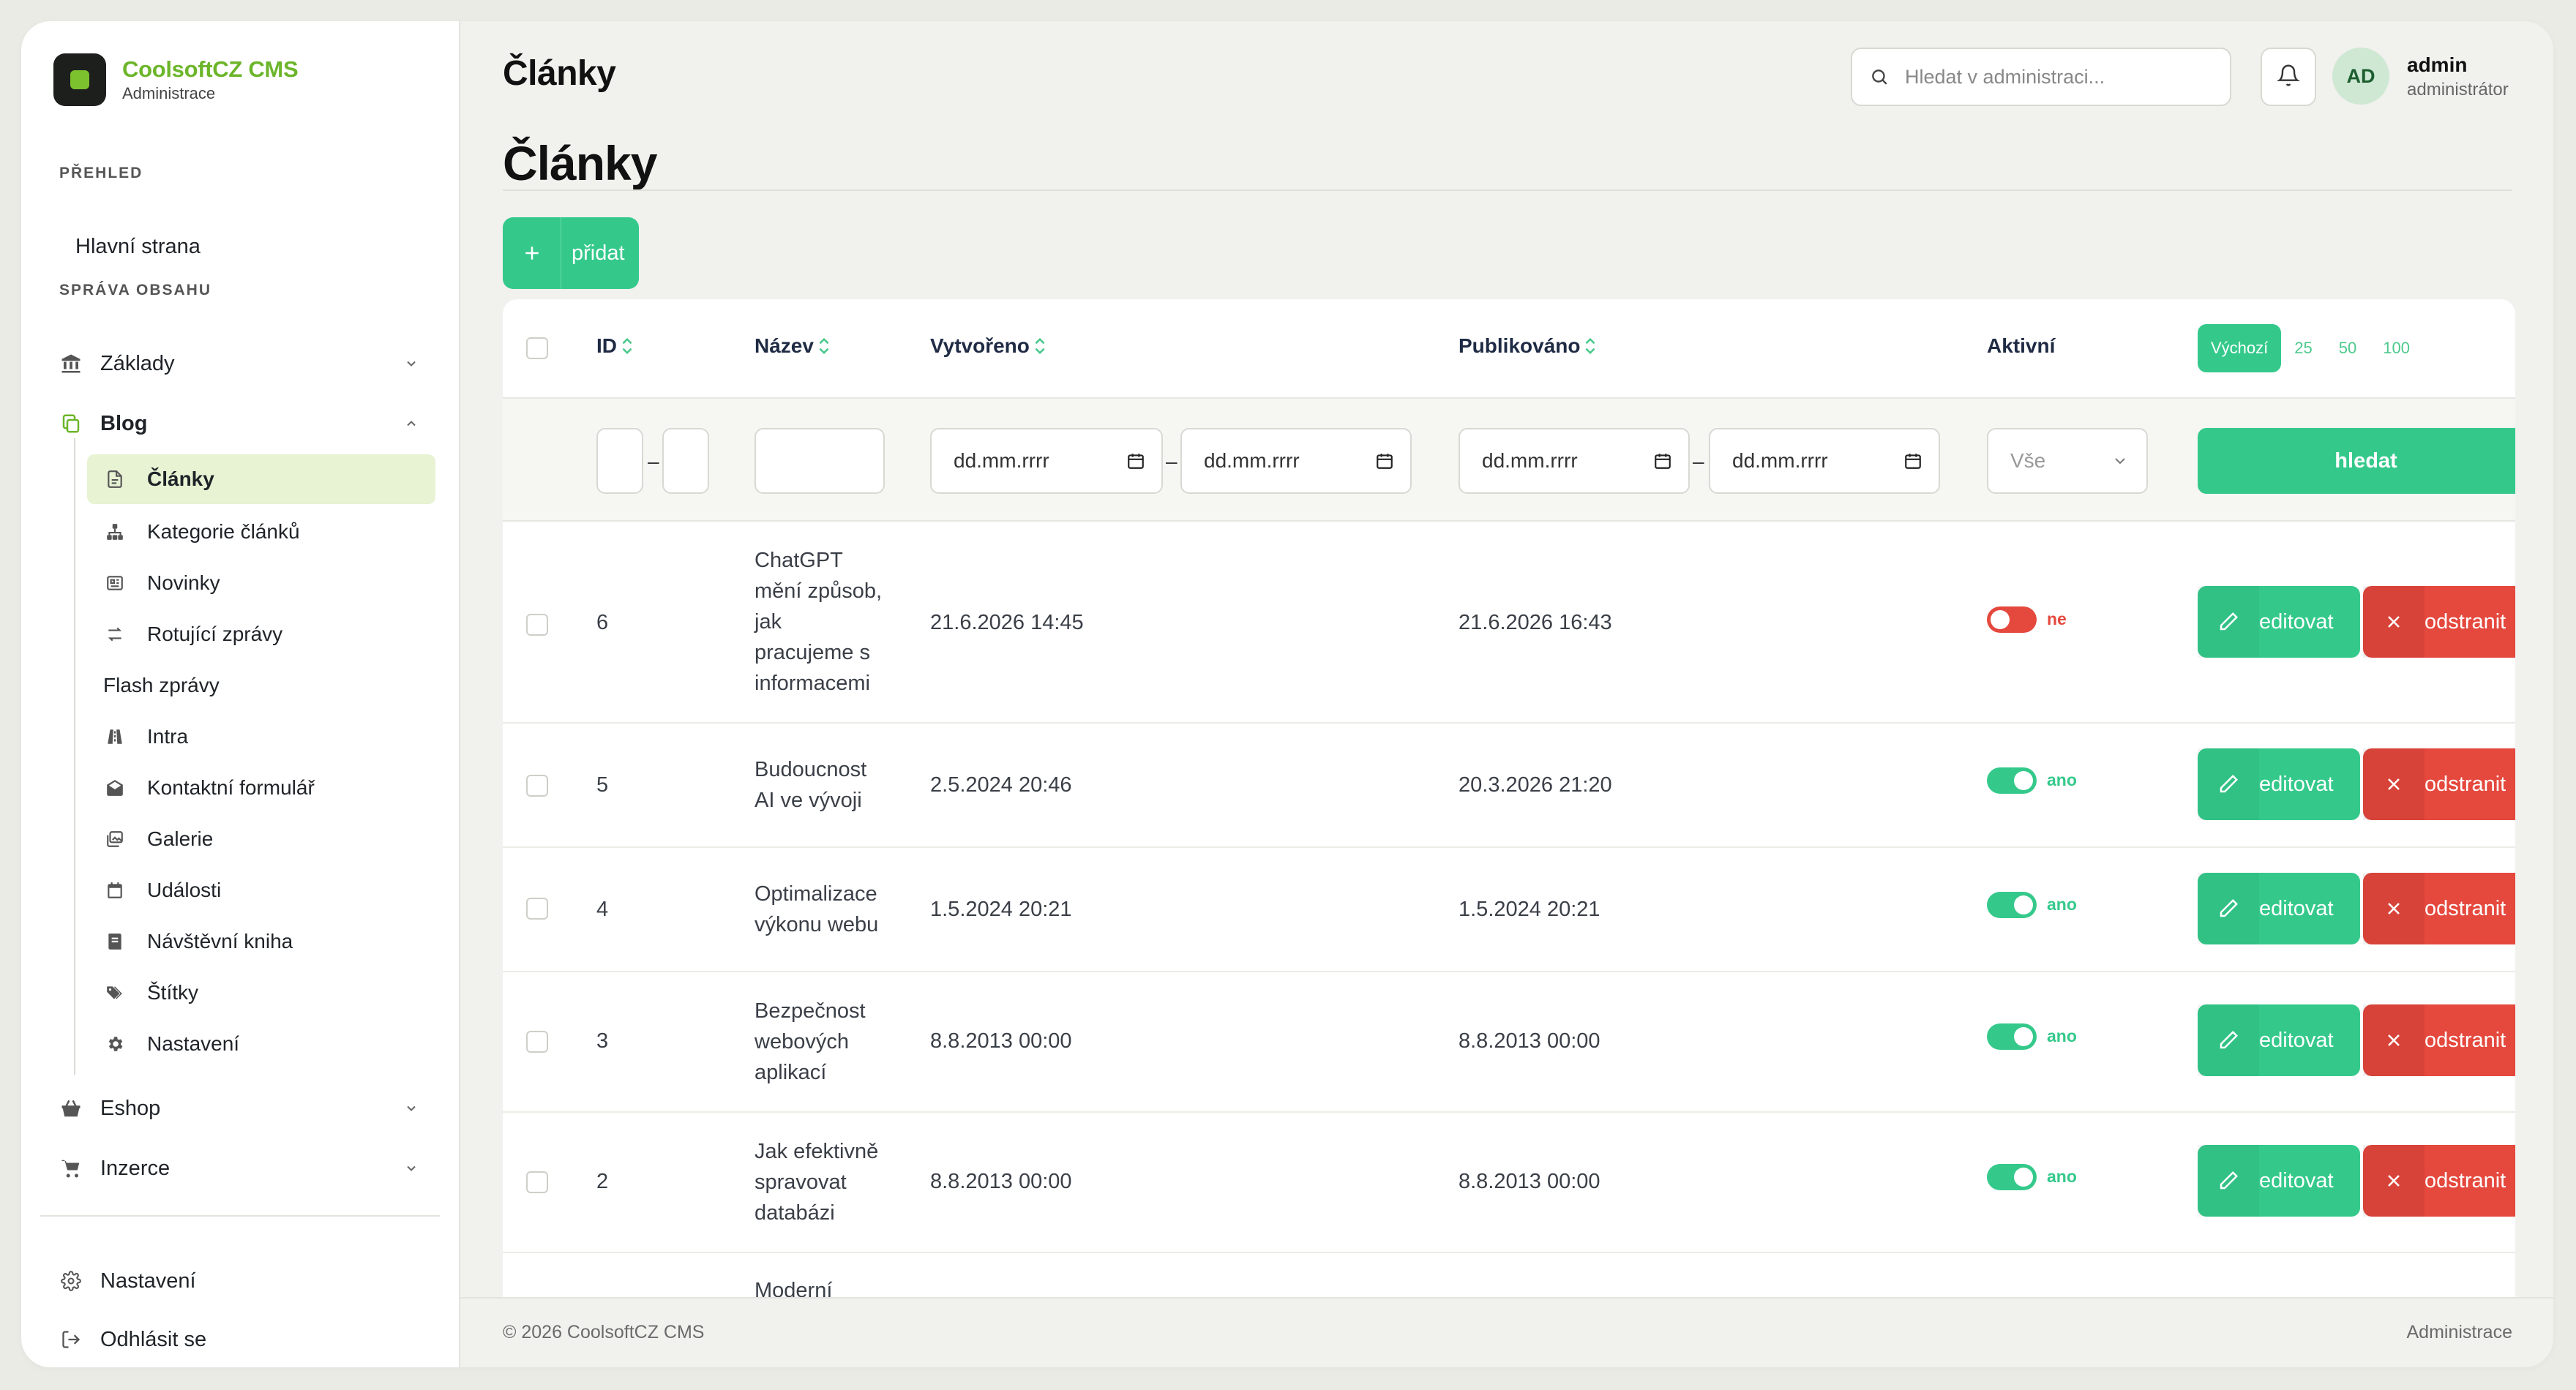  Describe the element at coordinates (115, 941) in the screenshot. I see `book-icon` at that location.